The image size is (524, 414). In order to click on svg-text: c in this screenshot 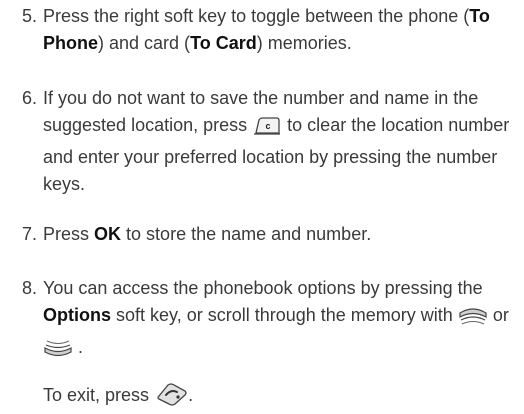, I will do `click(268, 126)`.